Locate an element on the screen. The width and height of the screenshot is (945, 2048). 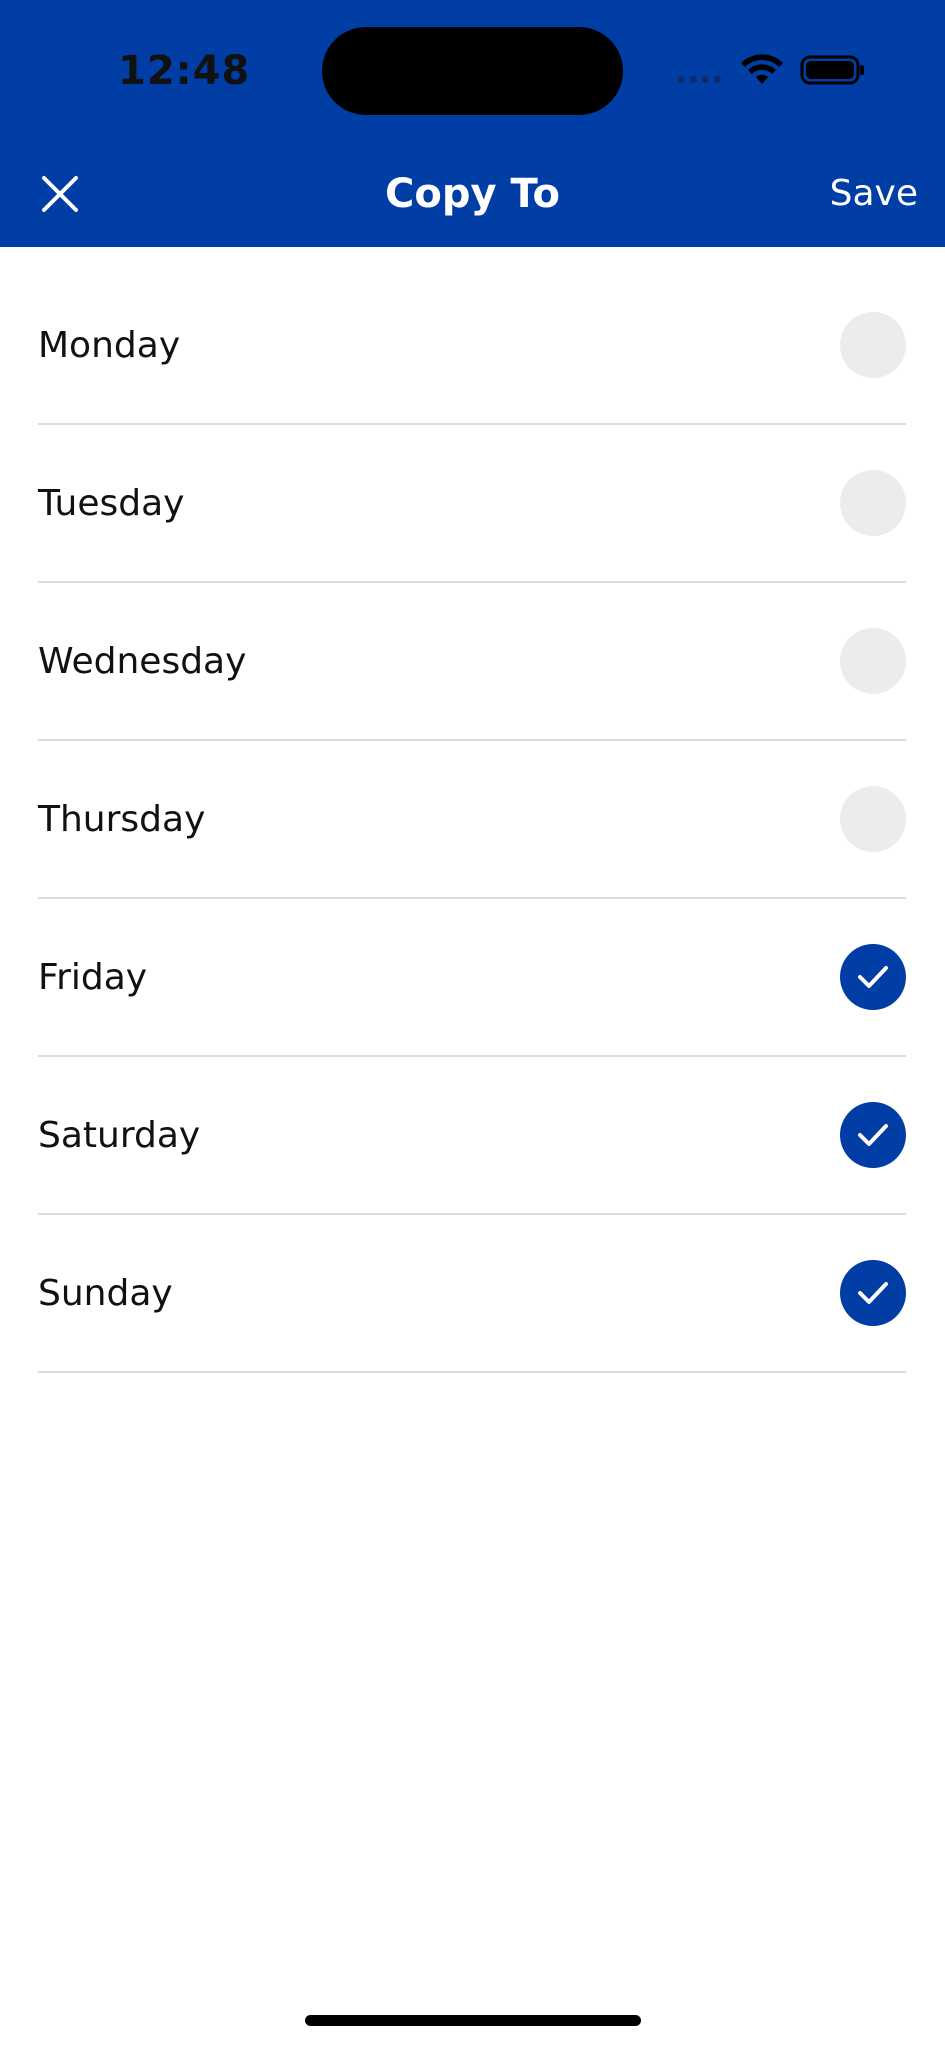
checkbox-sunday is located at coordinates (873, 1293).